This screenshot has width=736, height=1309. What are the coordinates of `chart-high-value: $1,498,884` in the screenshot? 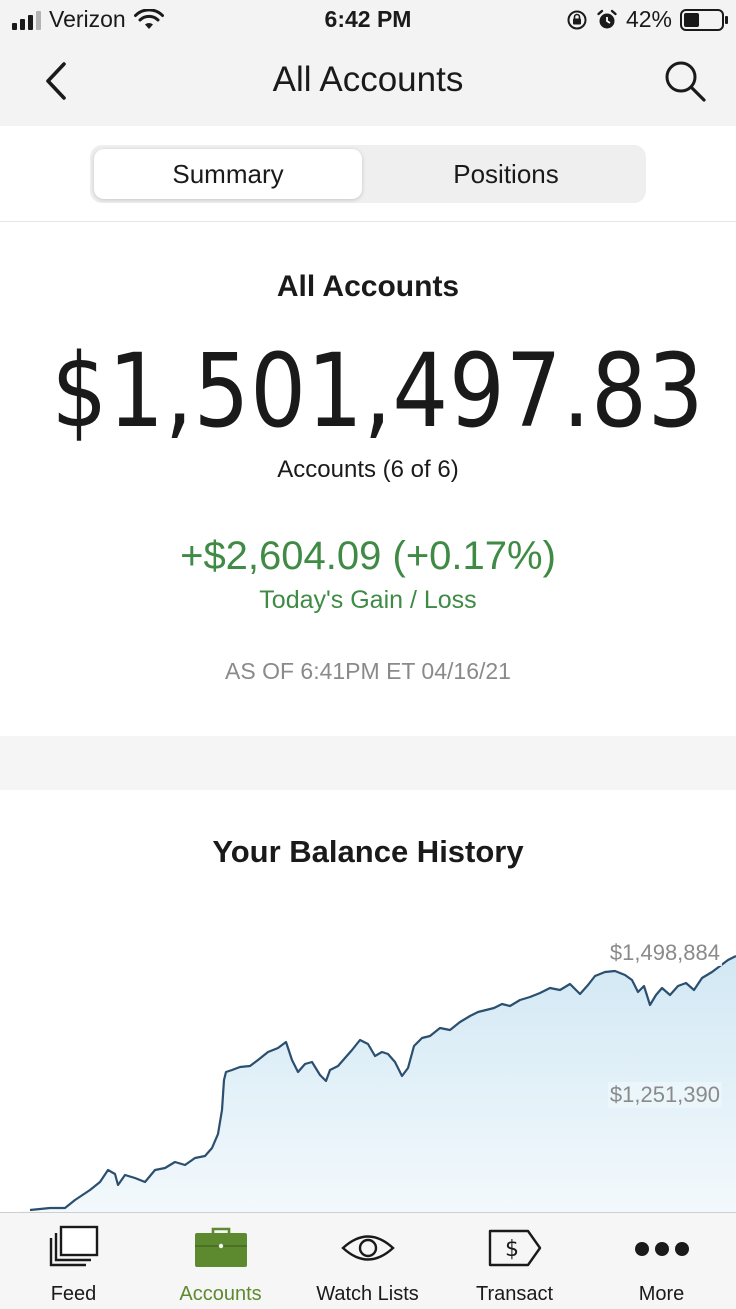 It's located at (664, 953).